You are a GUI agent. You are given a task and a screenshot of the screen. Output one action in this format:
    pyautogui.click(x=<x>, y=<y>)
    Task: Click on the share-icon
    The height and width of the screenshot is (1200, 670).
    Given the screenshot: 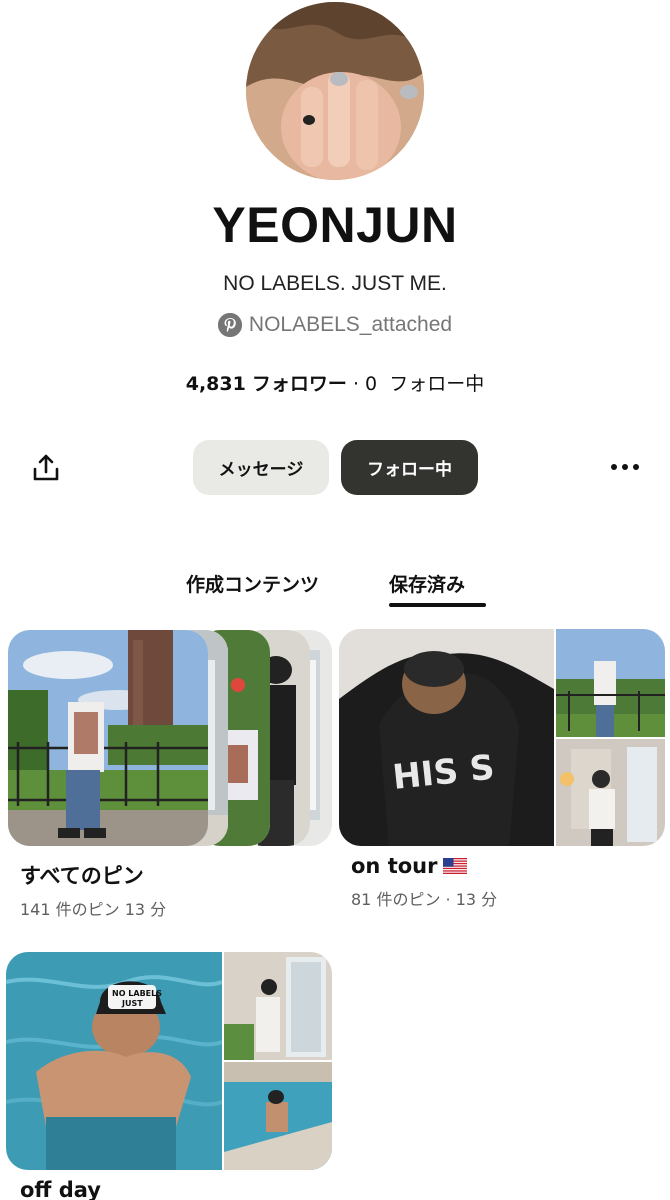 What is the action you would take?
    pyautogui.click(x=46, y=467)
    